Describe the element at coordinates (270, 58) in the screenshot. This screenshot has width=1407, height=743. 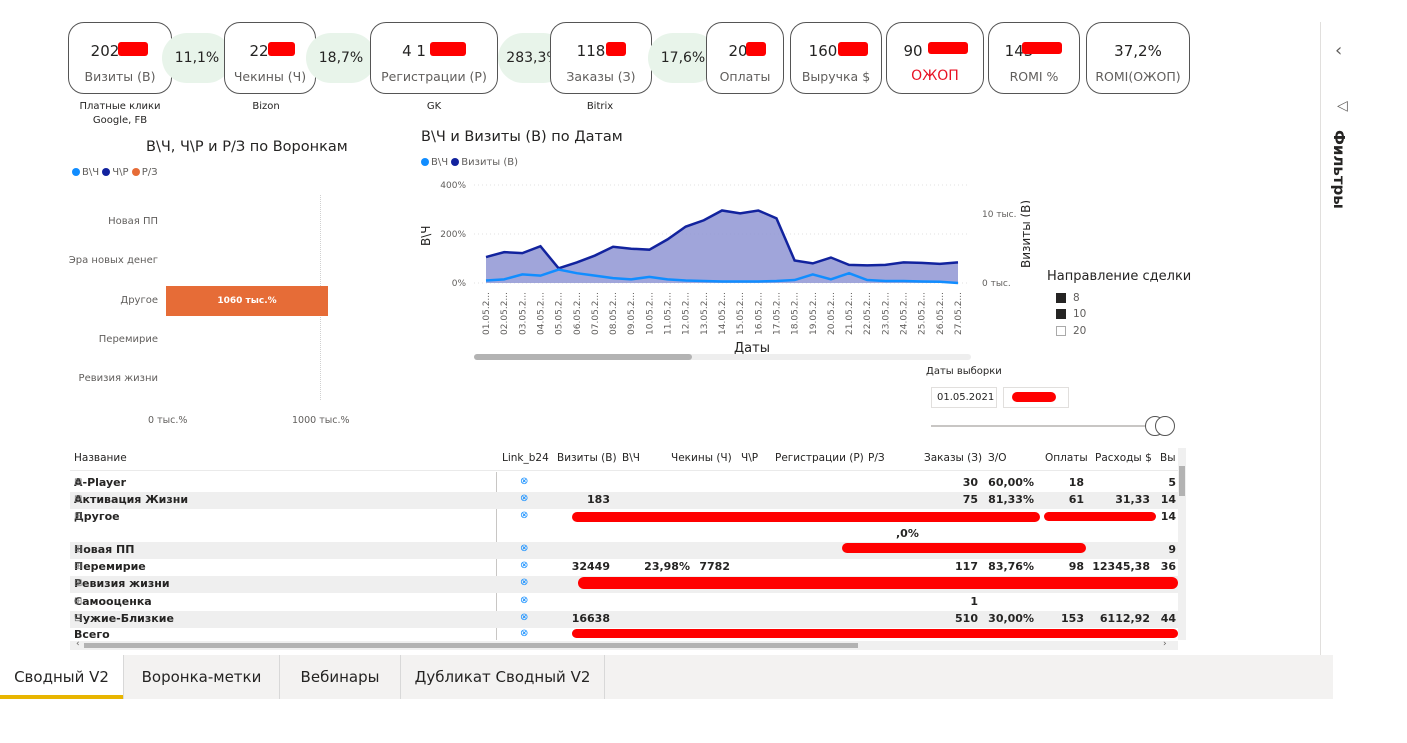
I see `kpi-card-checkins: 22 Чекины (Ч)` at that location.